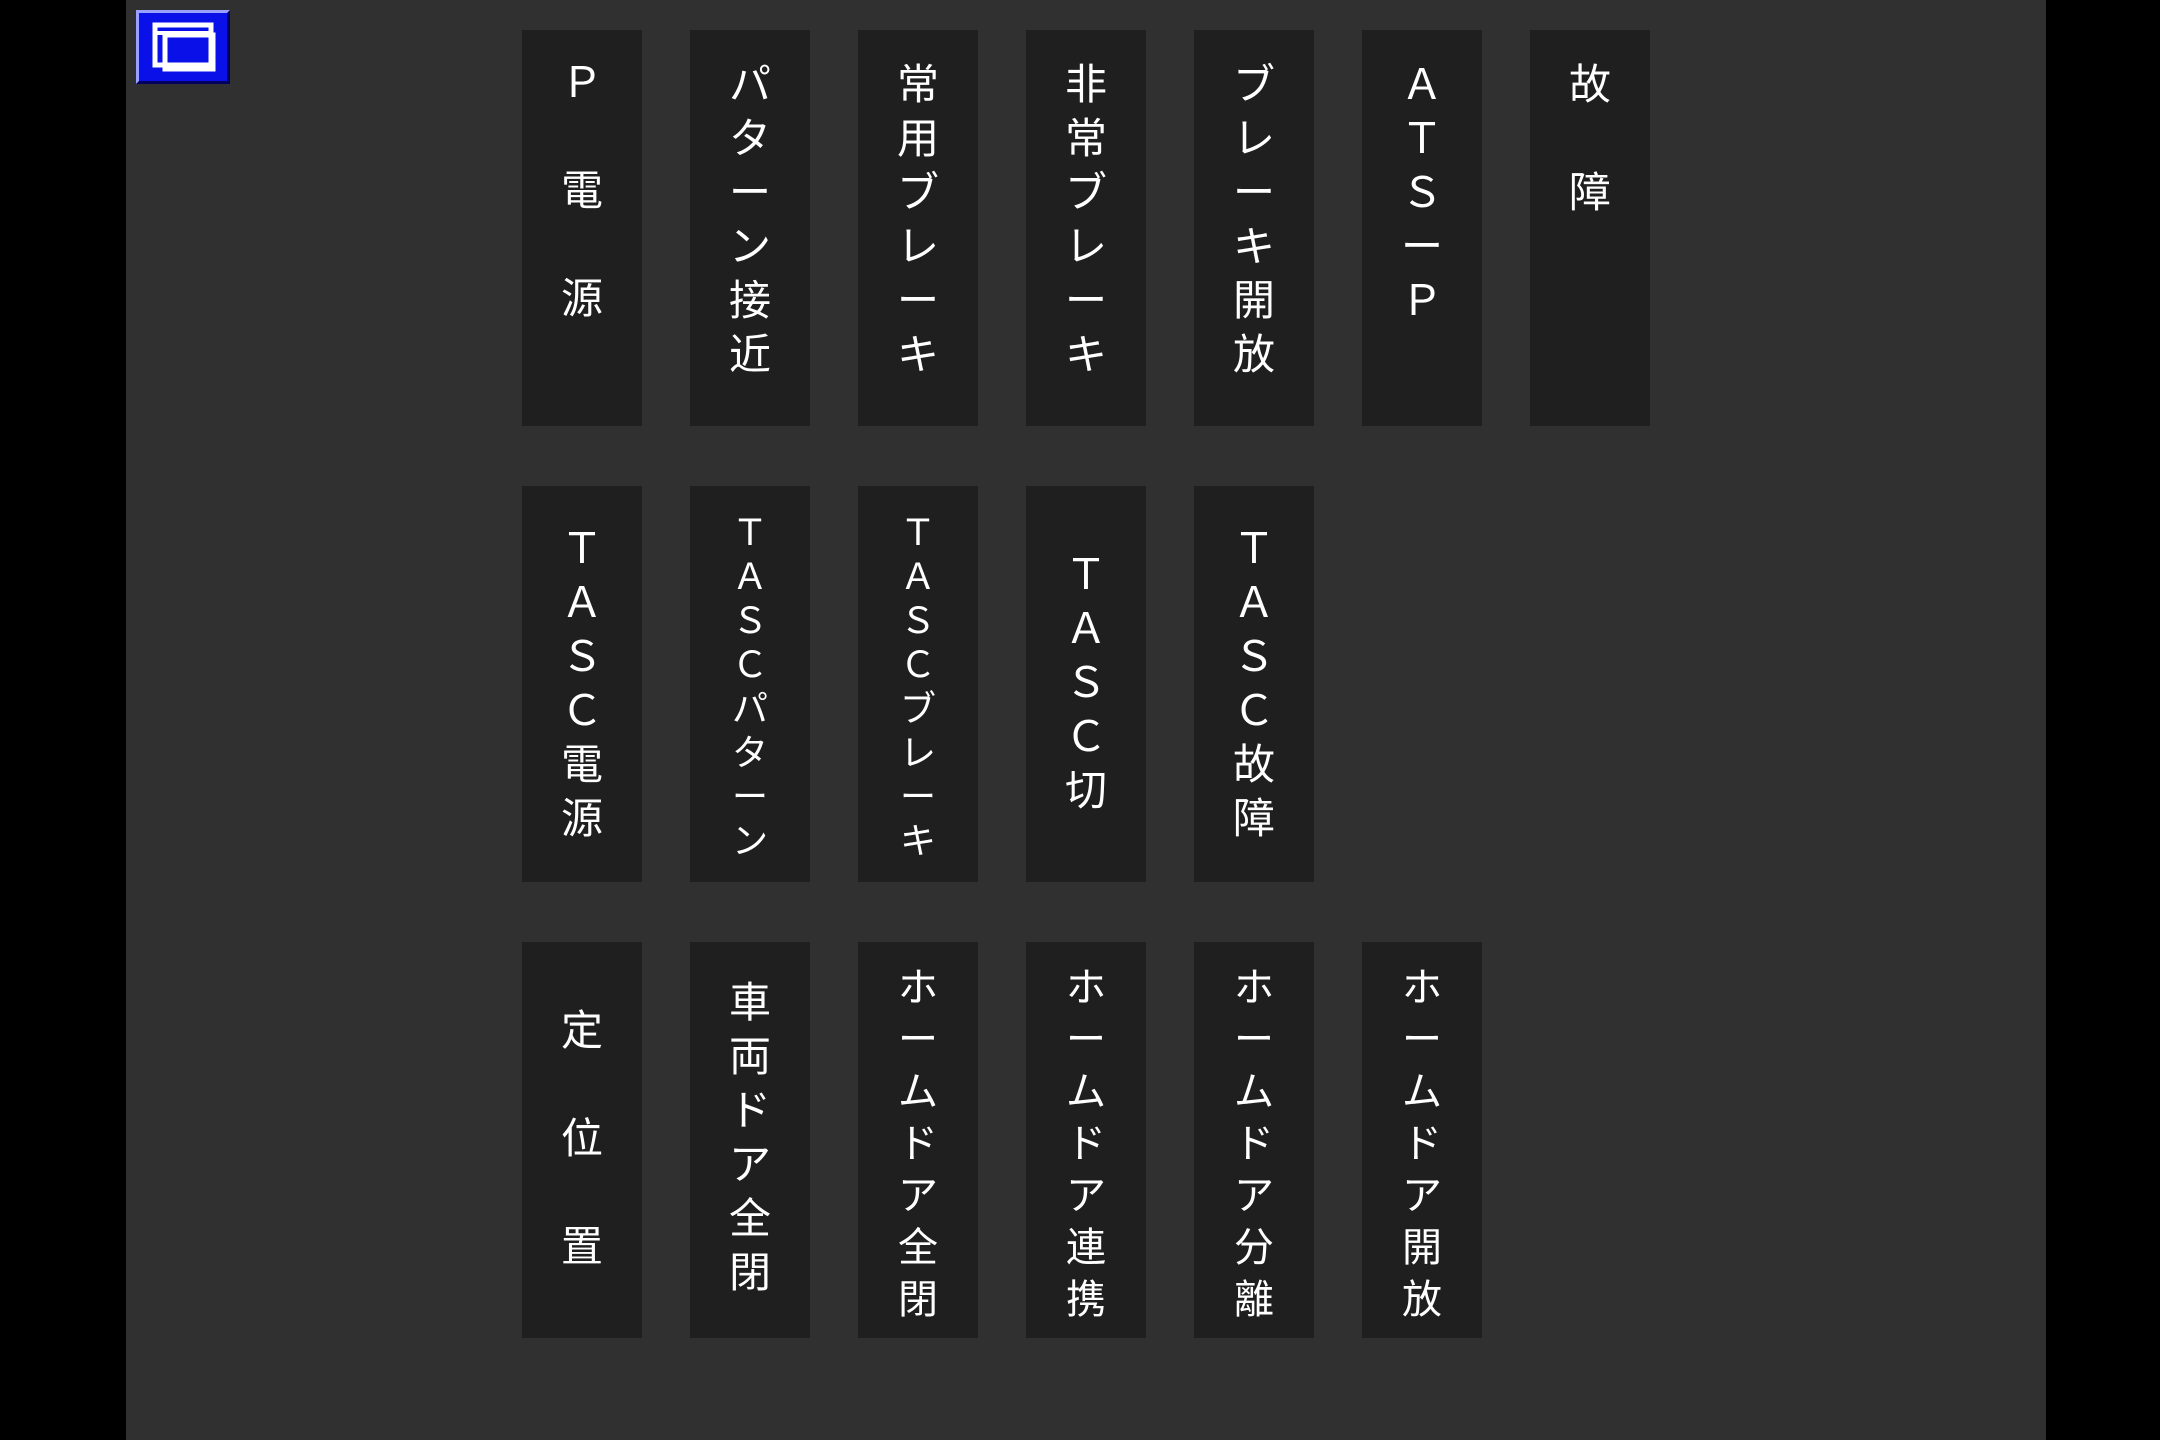 This screenshot has width=2160, height=1440. I want to click on lamp-tasc-off: Ｔ Ａ Ｓ Ｃ 切, so click(1086, 684).